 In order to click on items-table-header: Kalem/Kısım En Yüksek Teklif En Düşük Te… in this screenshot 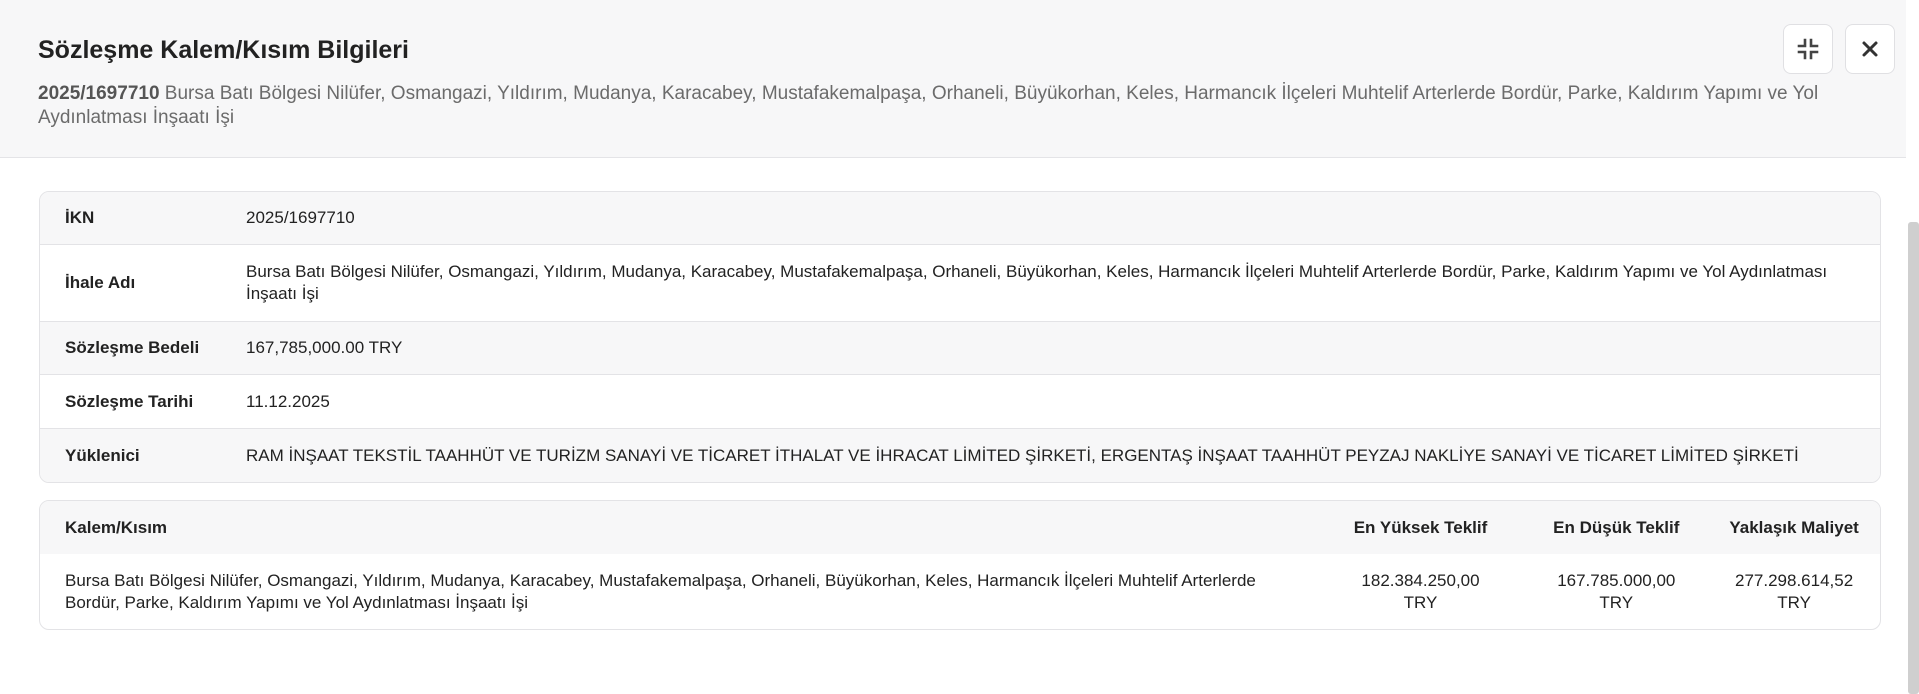, I will do `click(960, 527)`.